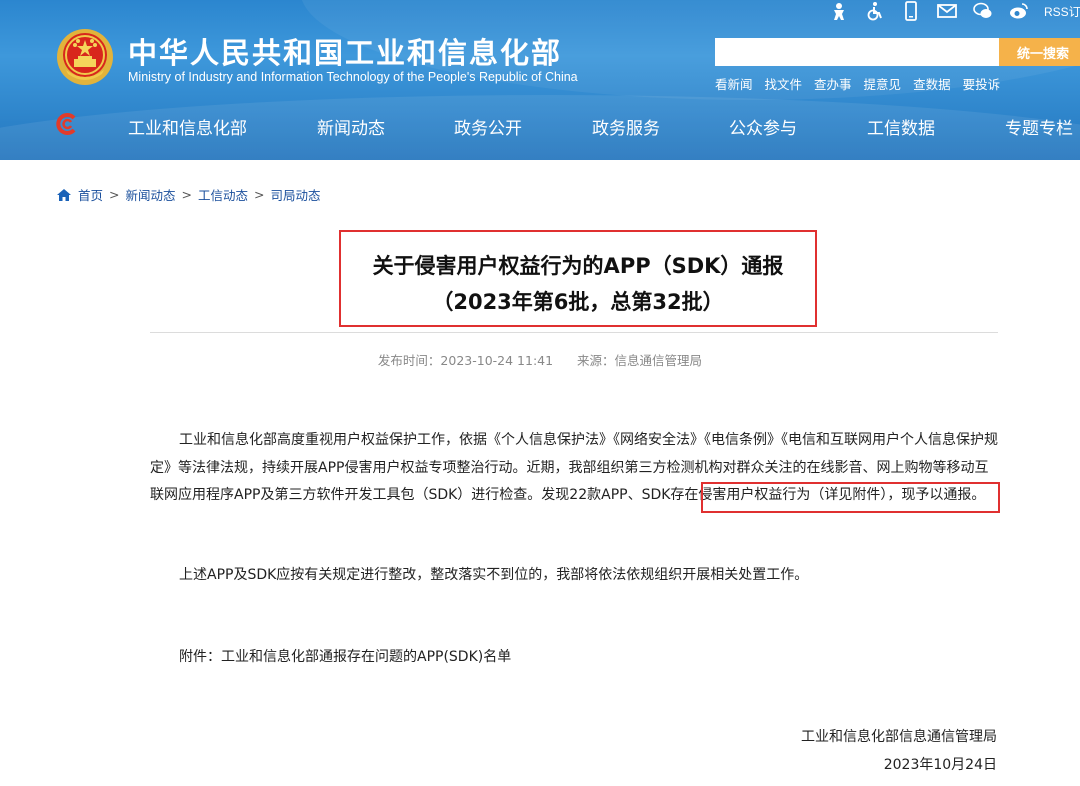 The image size is (1080, 786). I want to click on national-emblem-icon, so click(85, 57).